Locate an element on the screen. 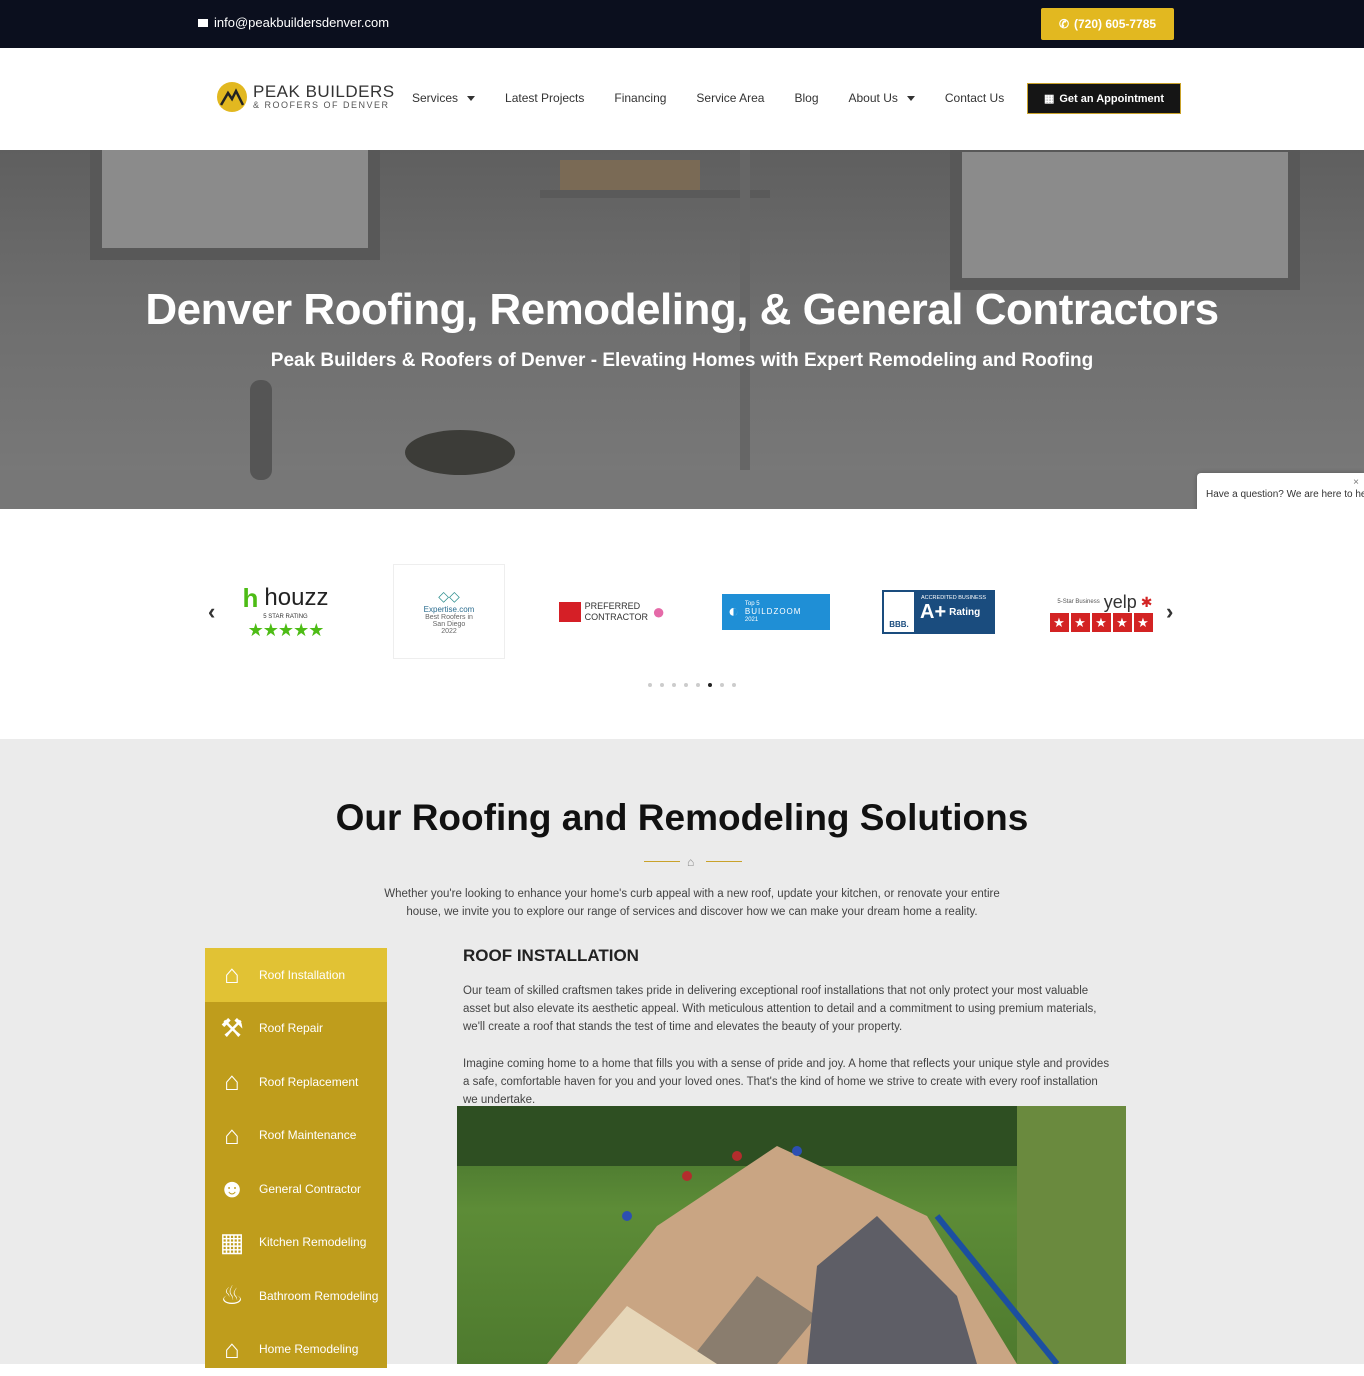  bbb-label: Rating is located at coordinates (964, 612).